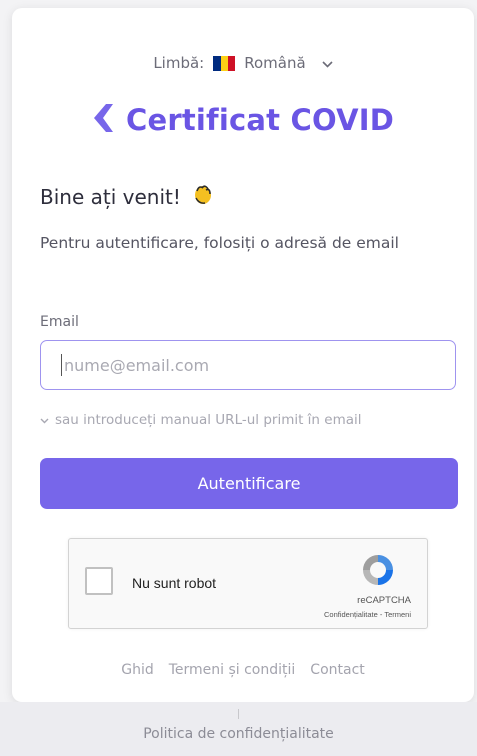  I want to click on waving-hand-icon, so click(203, 196).